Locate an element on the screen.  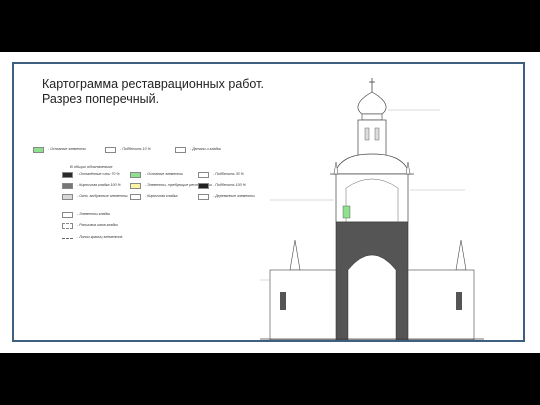
right-pier is located at coordinates (459, 301).